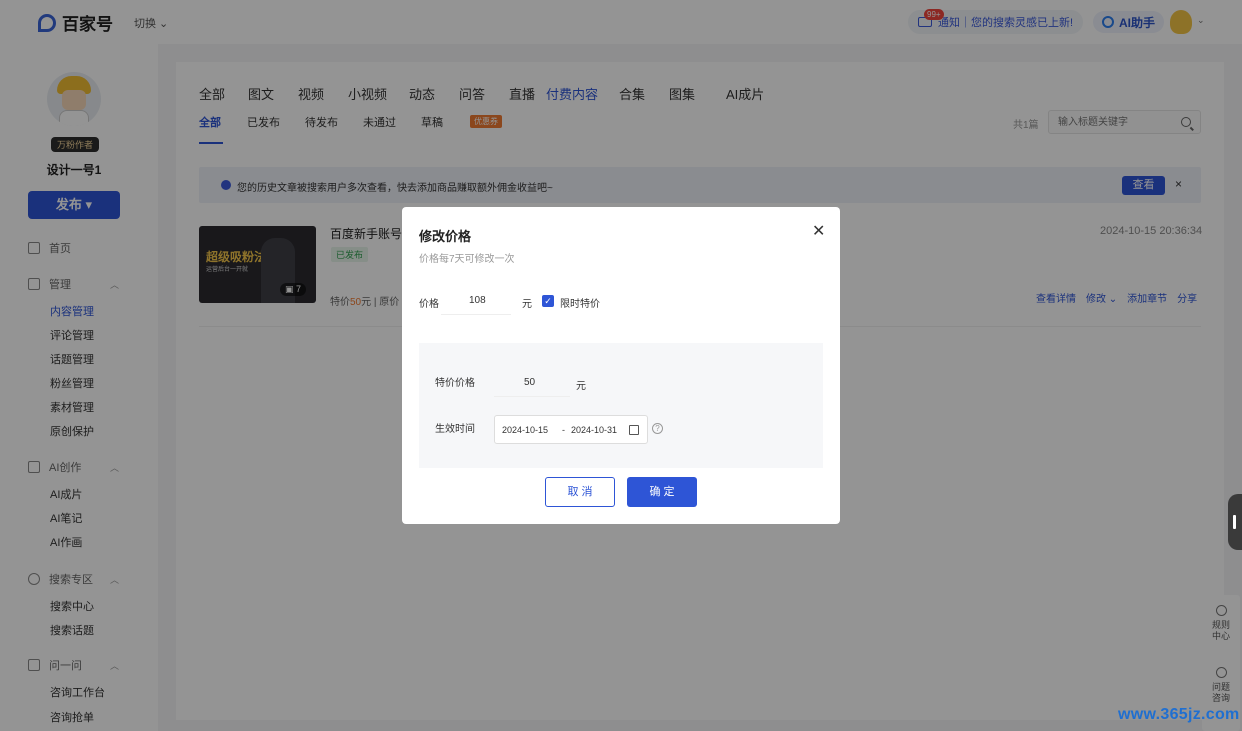 The height and width of the screenshot is (731, 1242). Describe the element at coordinates (818, 231) in the screenshot. I see `close-icon: ✕` at that location.